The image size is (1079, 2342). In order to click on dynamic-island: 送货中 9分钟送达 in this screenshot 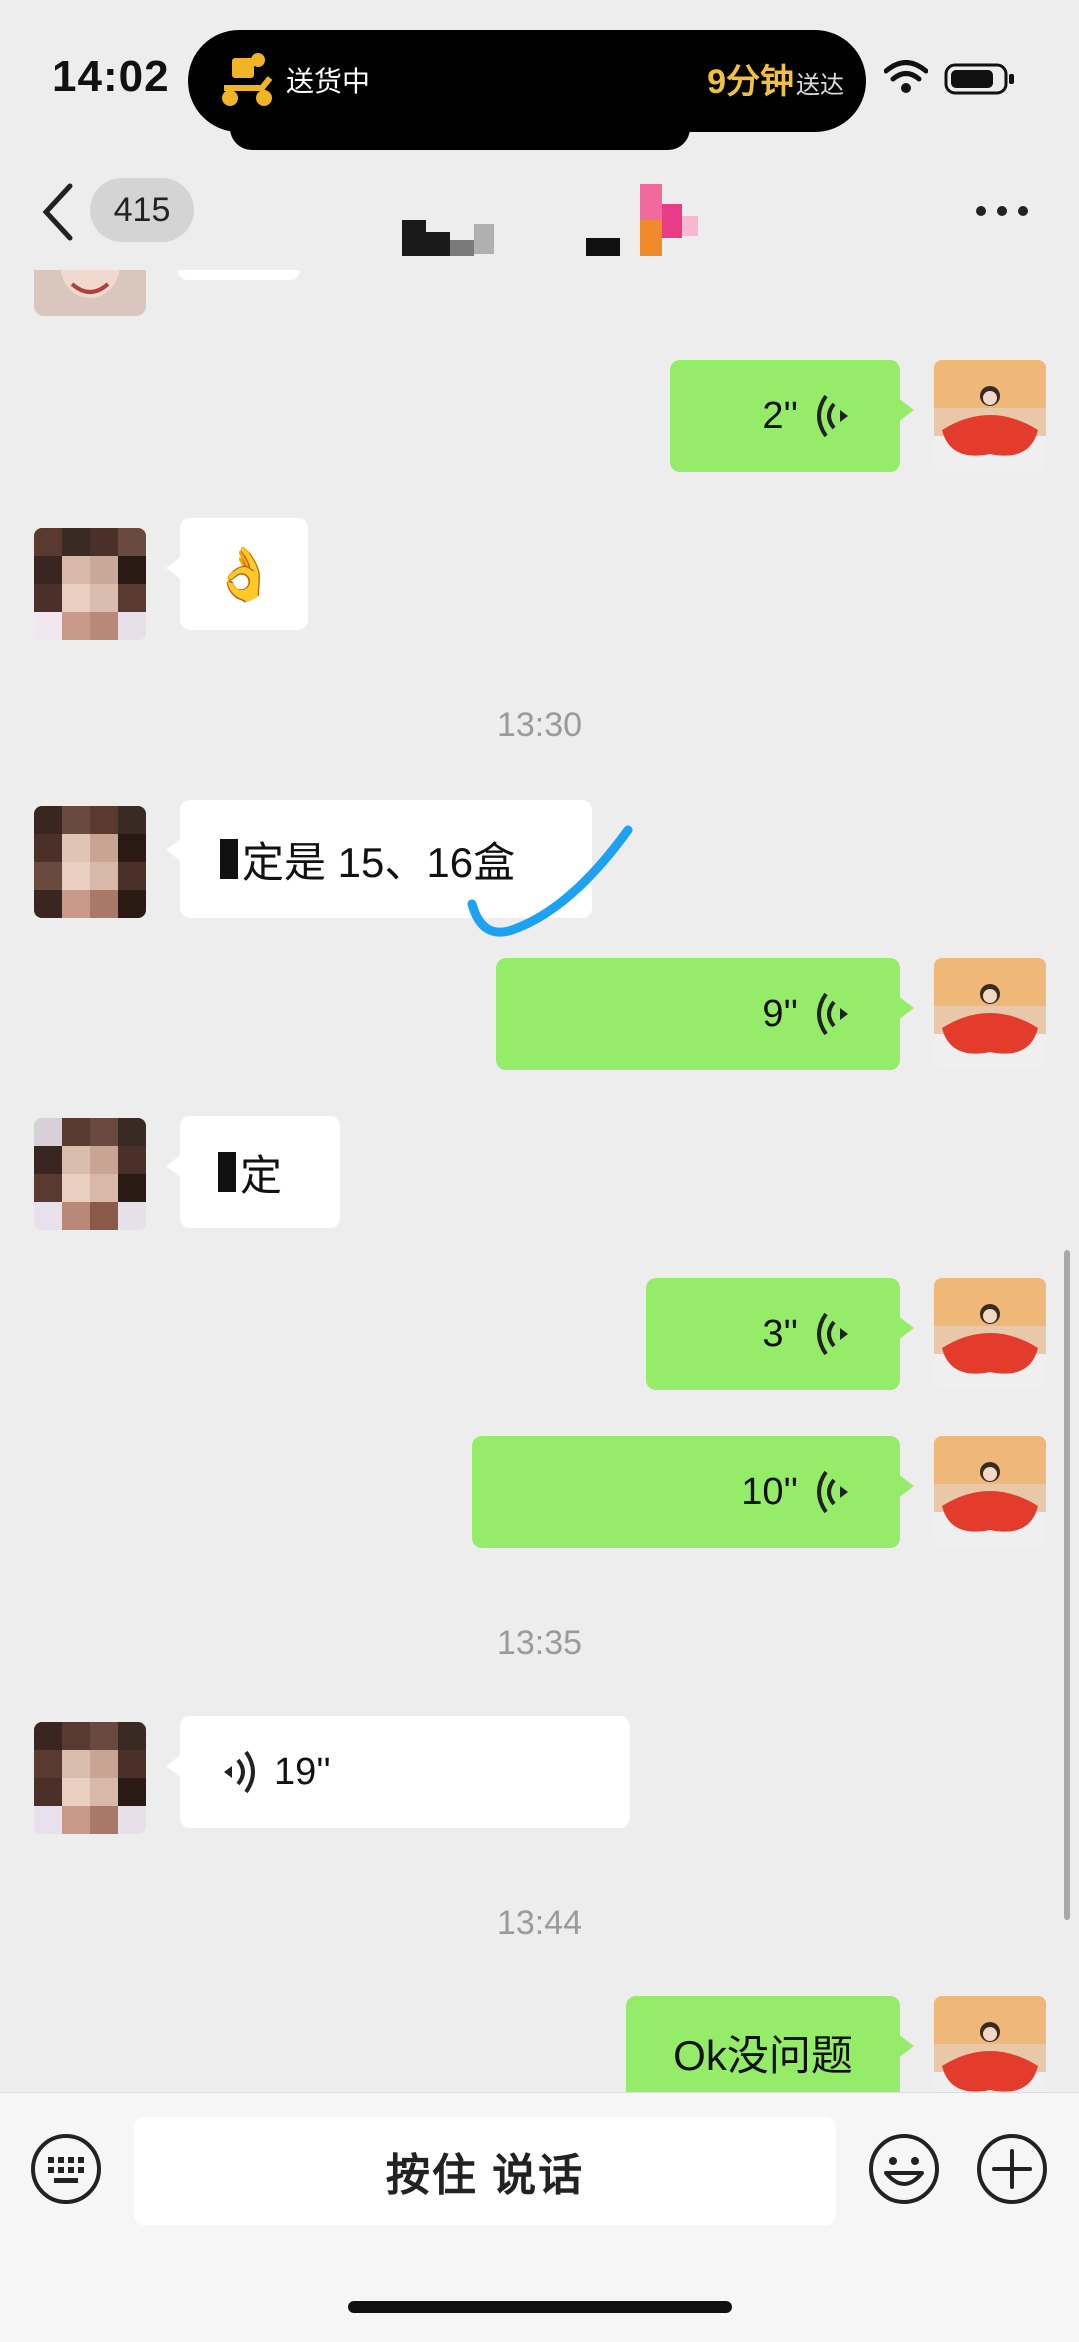, I will do `click(527, 81)`.